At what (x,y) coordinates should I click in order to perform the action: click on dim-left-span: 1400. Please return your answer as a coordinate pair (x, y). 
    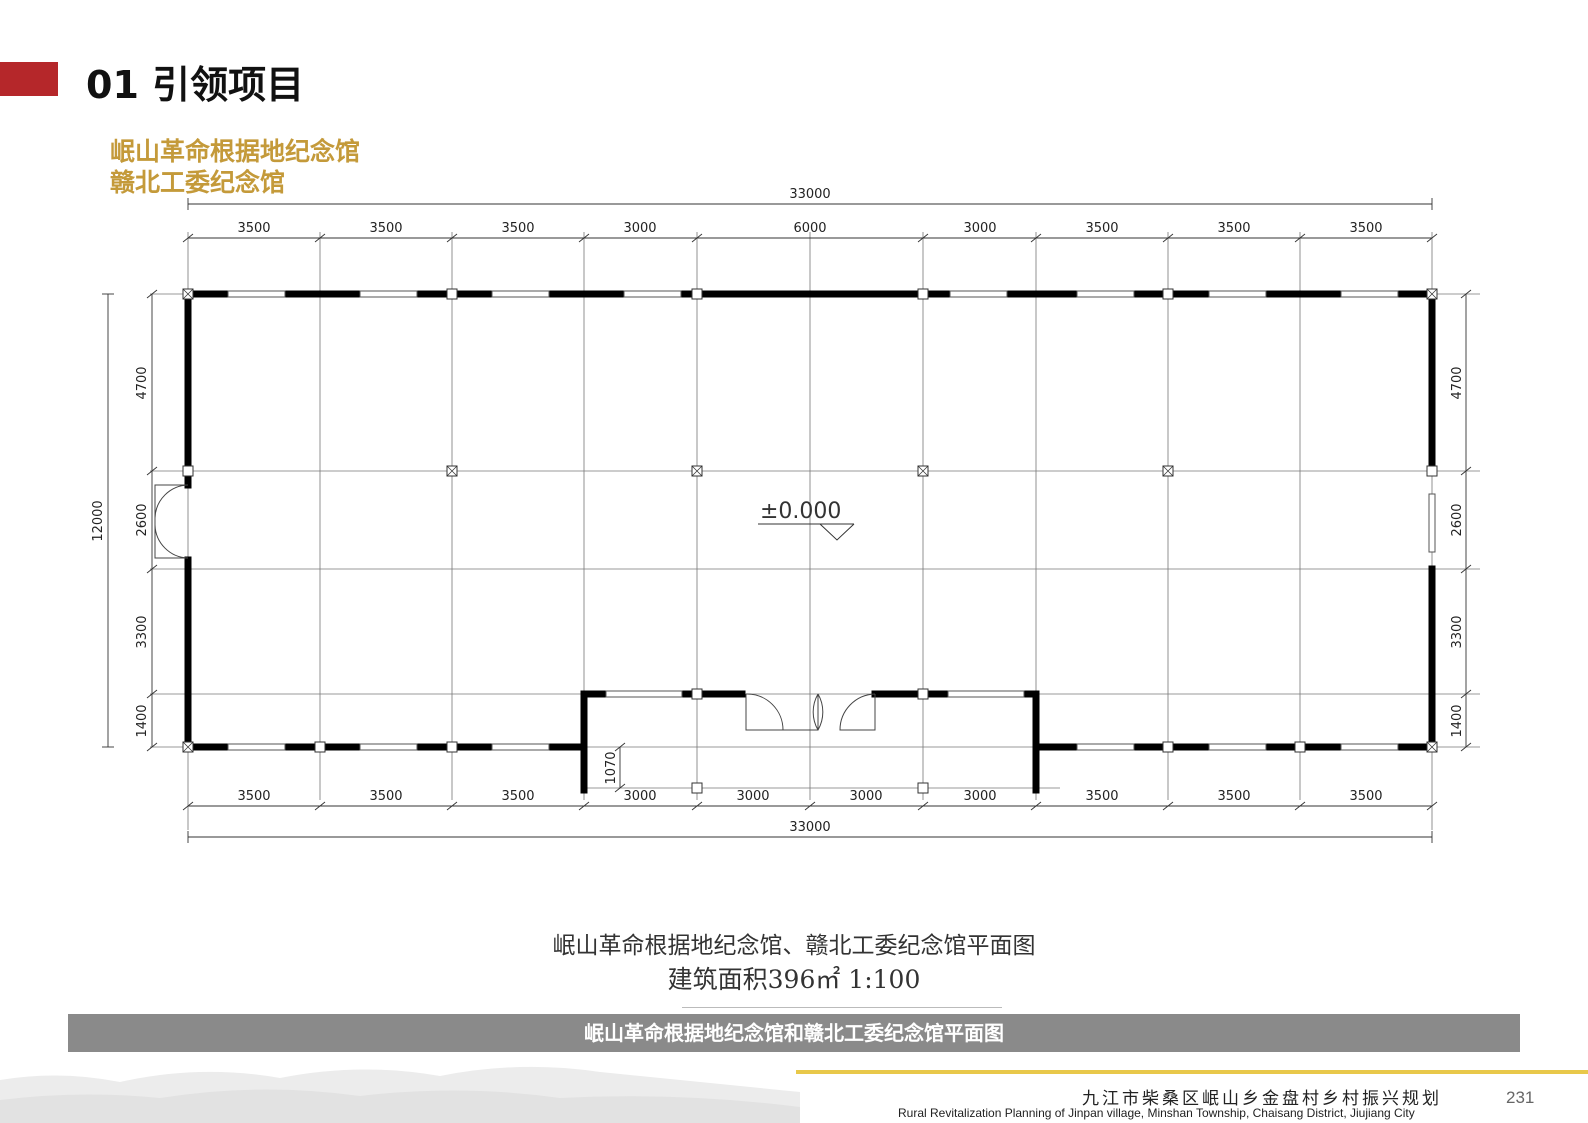
    Looking at the image, I should click on (142, 720).